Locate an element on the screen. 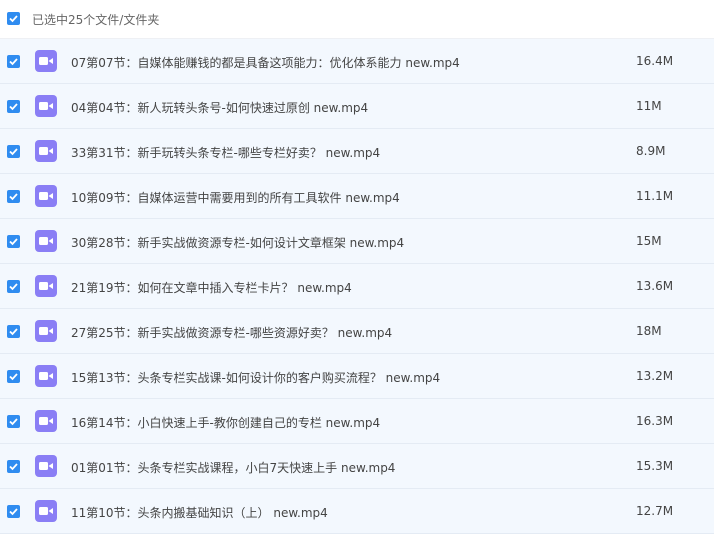 The image size is (714, 534). file-row: 11第10节：头条内搬基础知识（上） new.mp4 12.7M is located at coordinates (357, 511).